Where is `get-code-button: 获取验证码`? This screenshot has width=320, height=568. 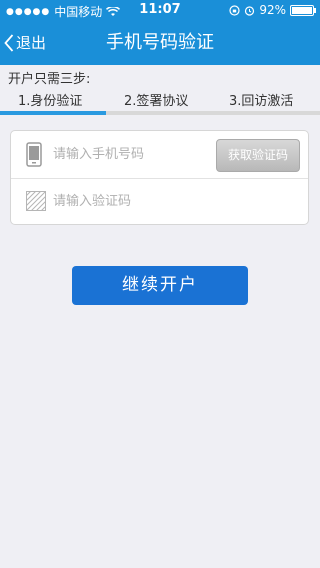
get-code-button: 获取验证码 is located at coordinates (258, 155).